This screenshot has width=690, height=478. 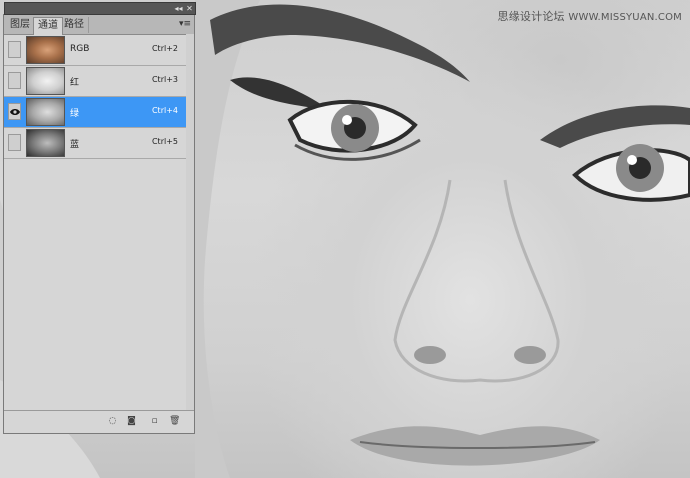 What do you see at coordinates (48, 26) in the screenshot?
I see `tab-channels: 通道` at bounding box center [48, 26].